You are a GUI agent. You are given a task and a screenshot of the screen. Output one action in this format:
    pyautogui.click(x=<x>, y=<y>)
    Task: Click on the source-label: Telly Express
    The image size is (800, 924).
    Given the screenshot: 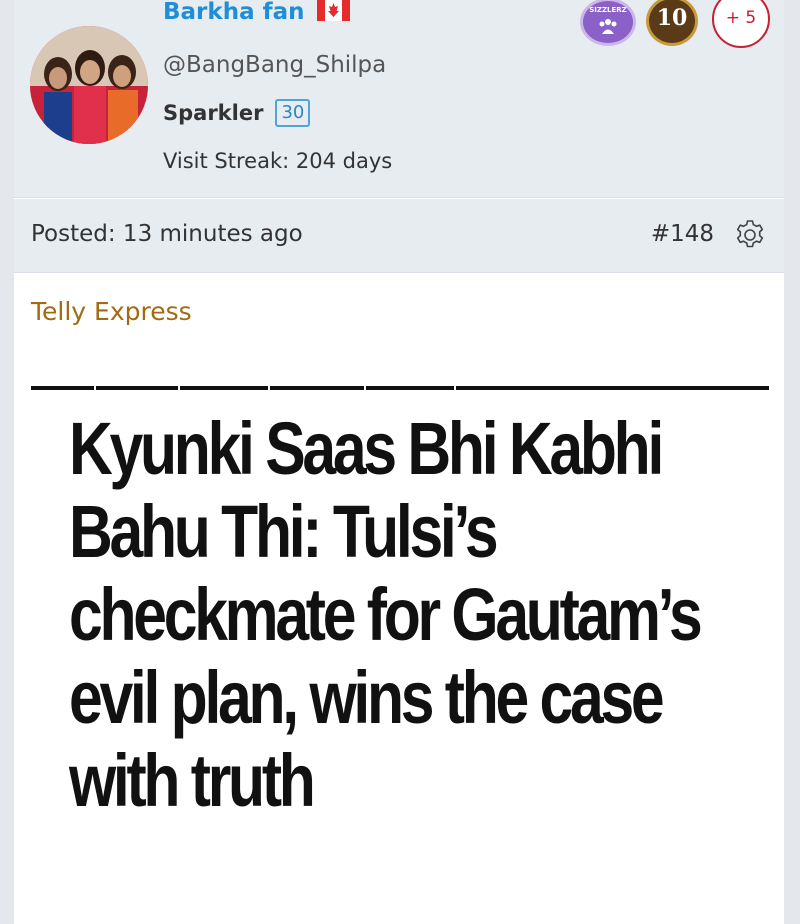 What is the action you would take?
    pyautogui.click(x=111, y=311)
    